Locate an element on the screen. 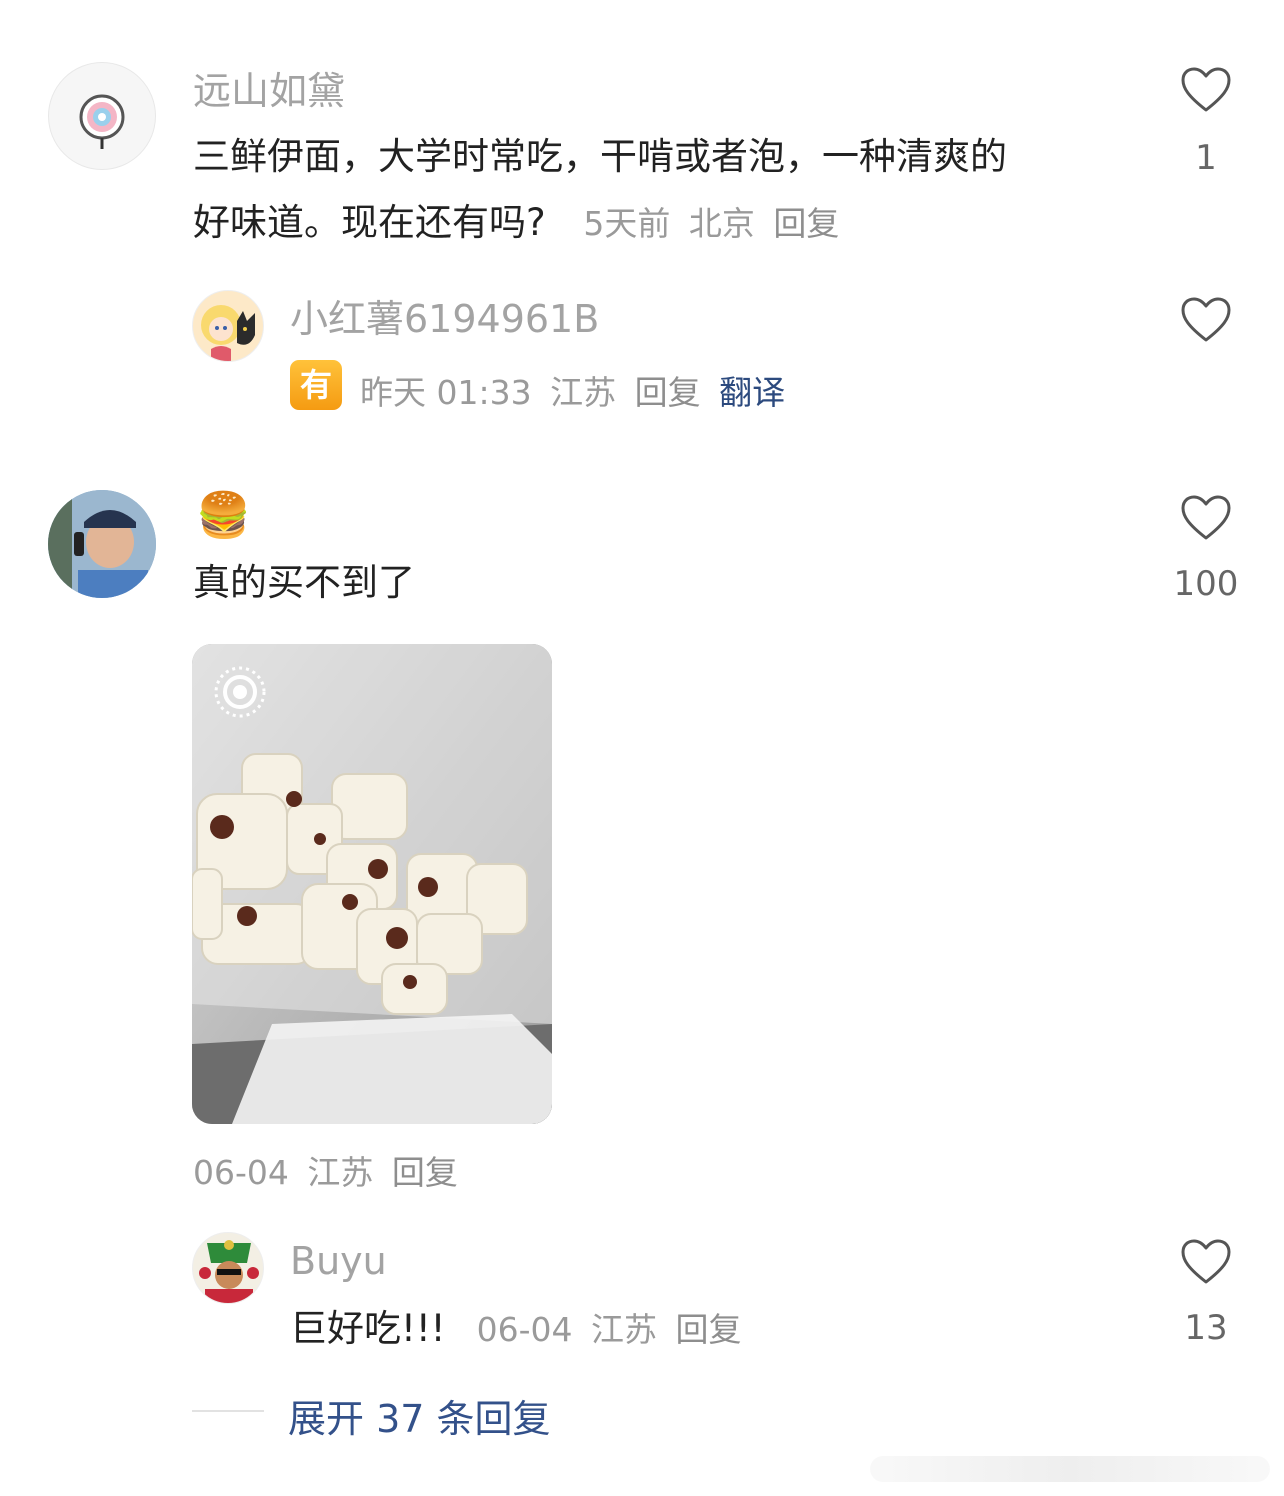 The height and width of the screenshot is (1496, 1284). comment-meta: 06-04 江苏 回复 is located at coordinates (325, 1170).